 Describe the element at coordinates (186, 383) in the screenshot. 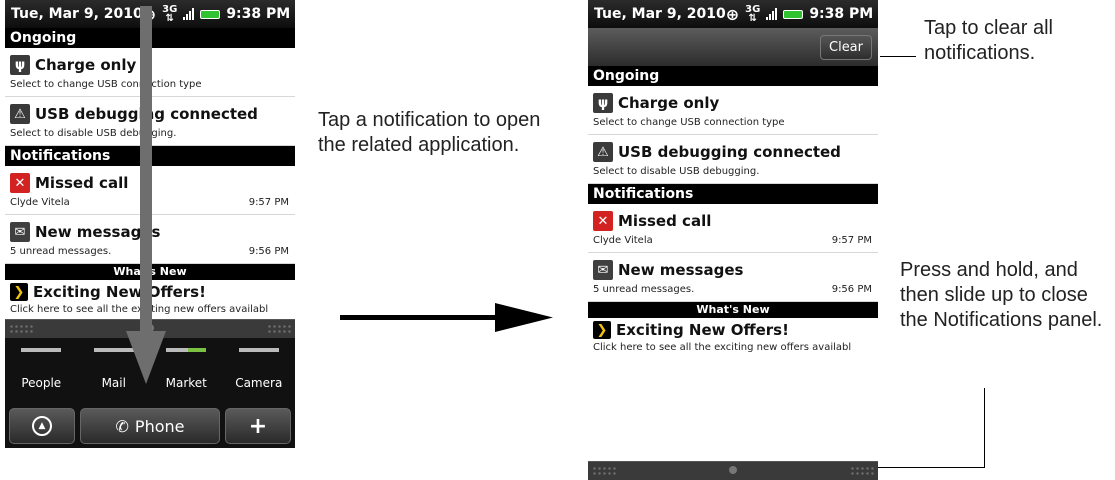

I see `app-label: Market` at that location.